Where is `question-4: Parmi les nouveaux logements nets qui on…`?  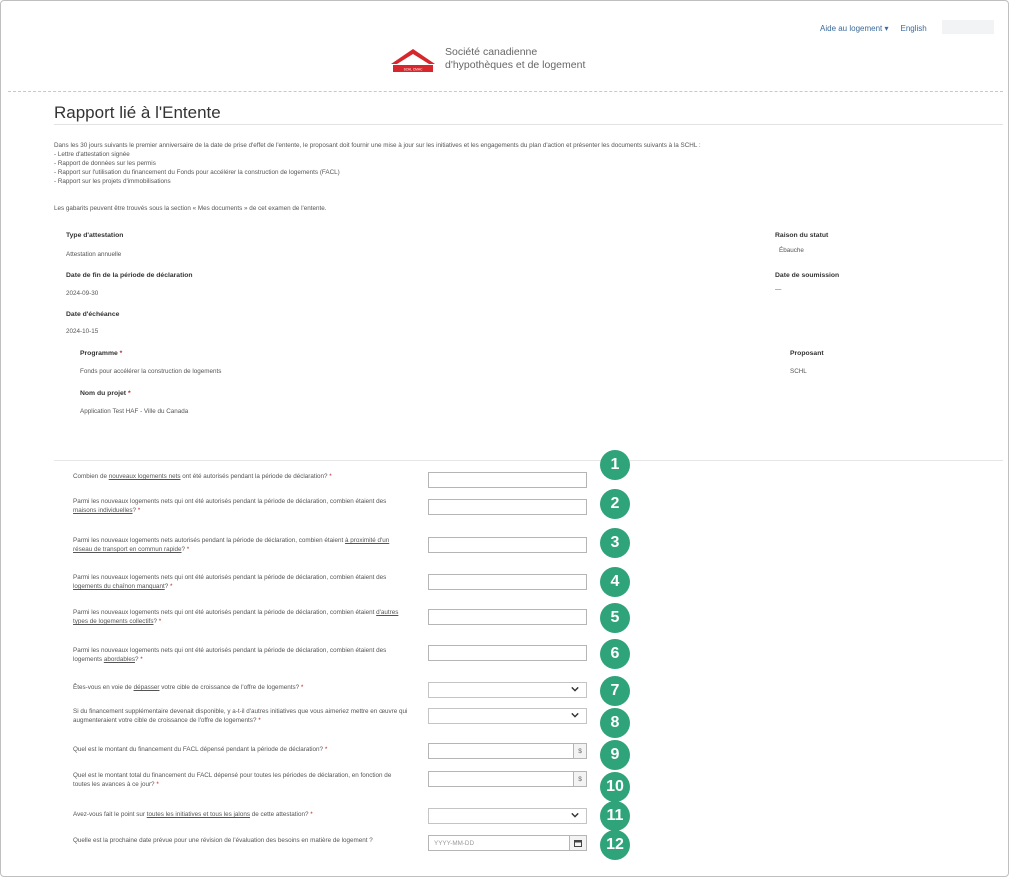 question-4: Parmi les nouveaux logements nets qui on… is located at coordinates (230, 582).